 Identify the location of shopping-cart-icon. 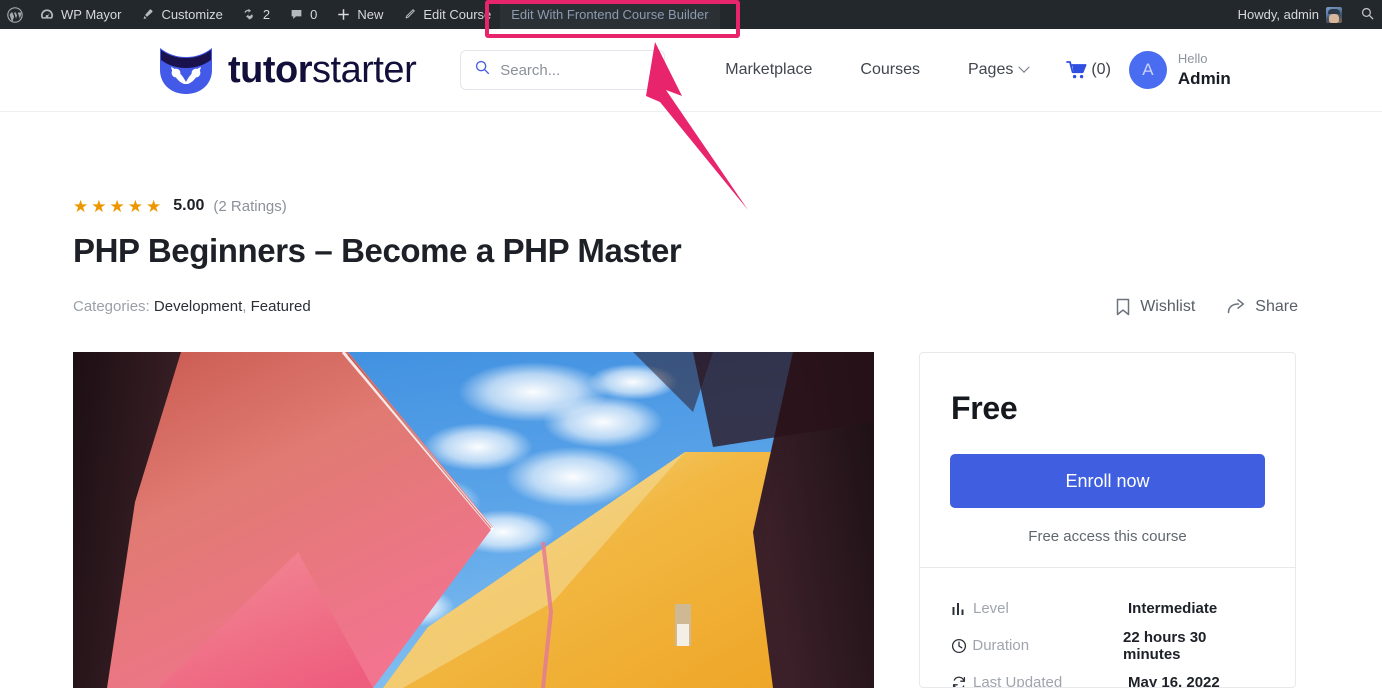
(1077, 70).